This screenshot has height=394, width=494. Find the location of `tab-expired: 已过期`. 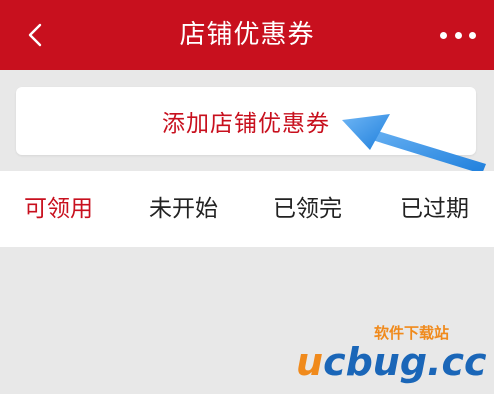

tab-expired: 已过期 is located at coordinates (434, 209).